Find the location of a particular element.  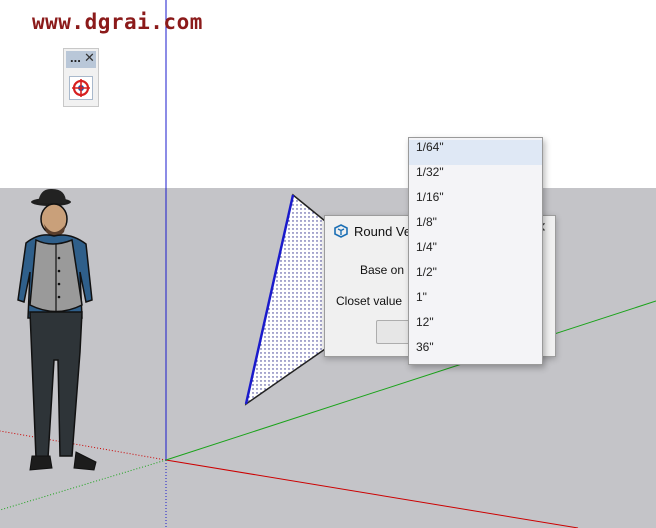

closest-value-label: Closet value is located at coordinates (369, 301).